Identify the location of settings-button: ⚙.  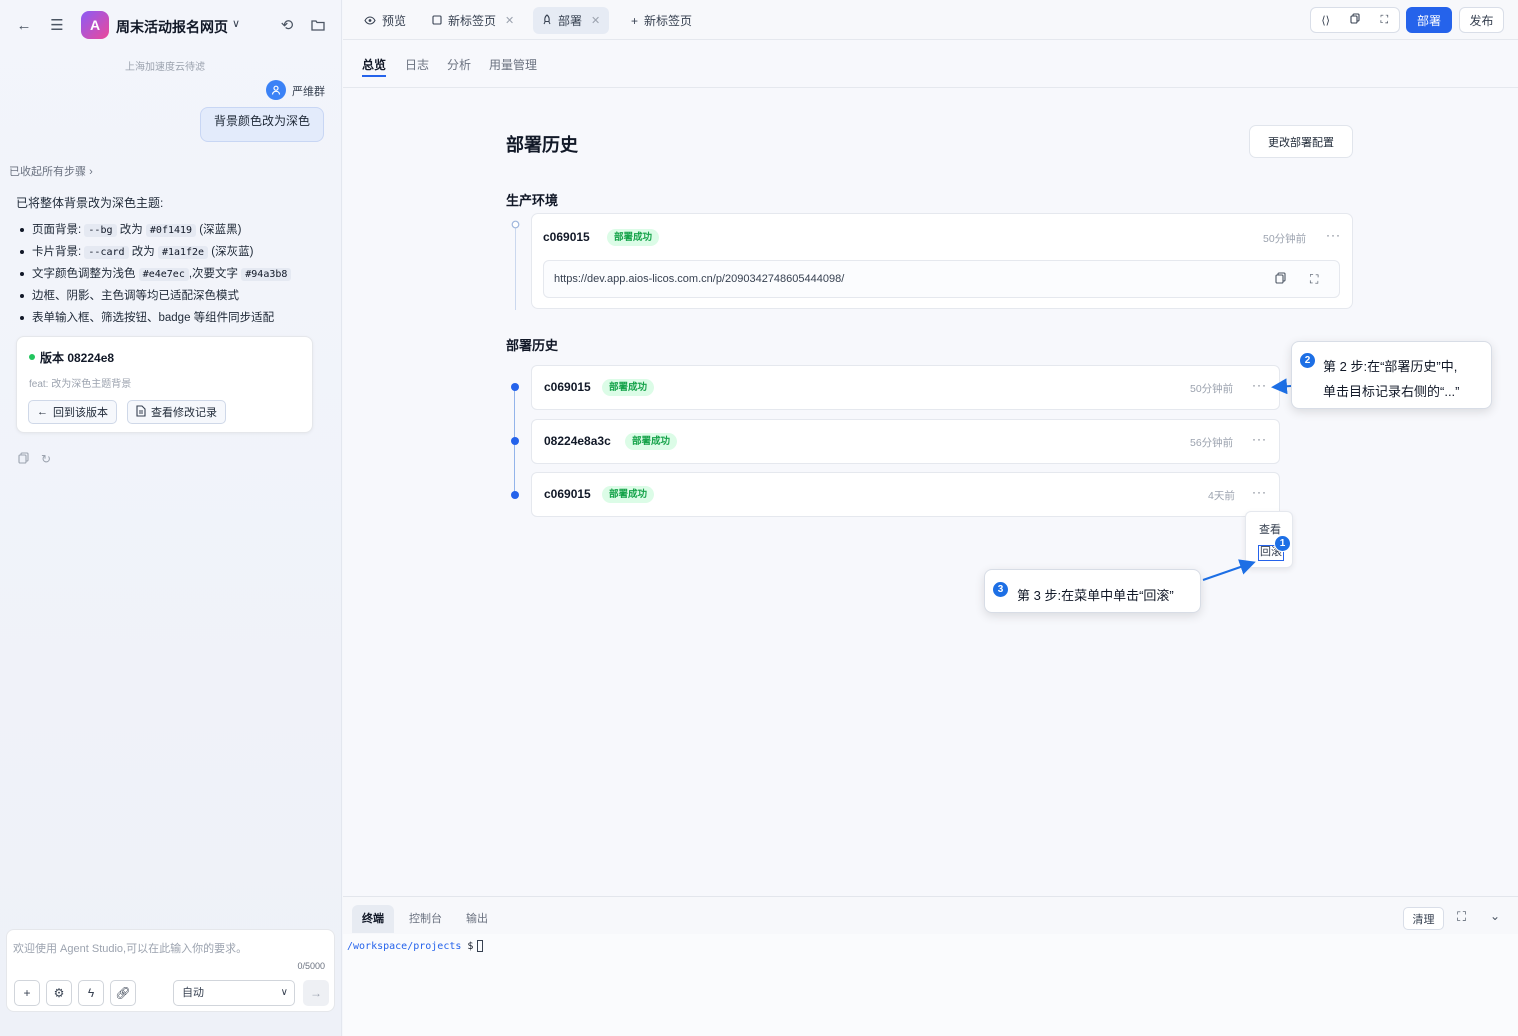
(59, 993).